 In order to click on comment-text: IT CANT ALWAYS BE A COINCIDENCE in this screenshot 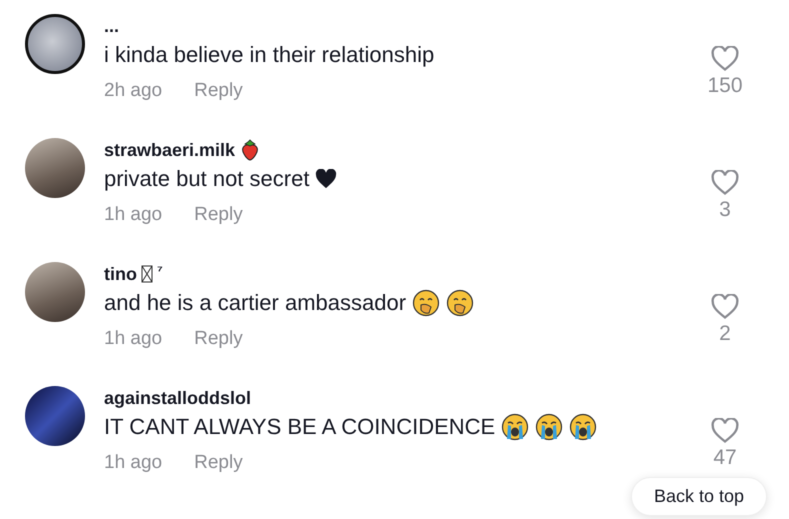, I will do `click(300, 427)`.